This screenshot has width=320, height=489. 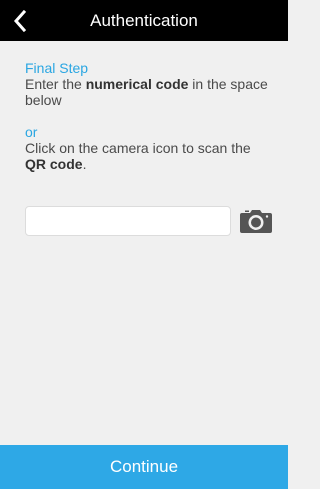 What do you see at coordinates (137, 84) in the screenshot?
I see `instruction-emphasis: numerical code` at bounding box center [137, 84].